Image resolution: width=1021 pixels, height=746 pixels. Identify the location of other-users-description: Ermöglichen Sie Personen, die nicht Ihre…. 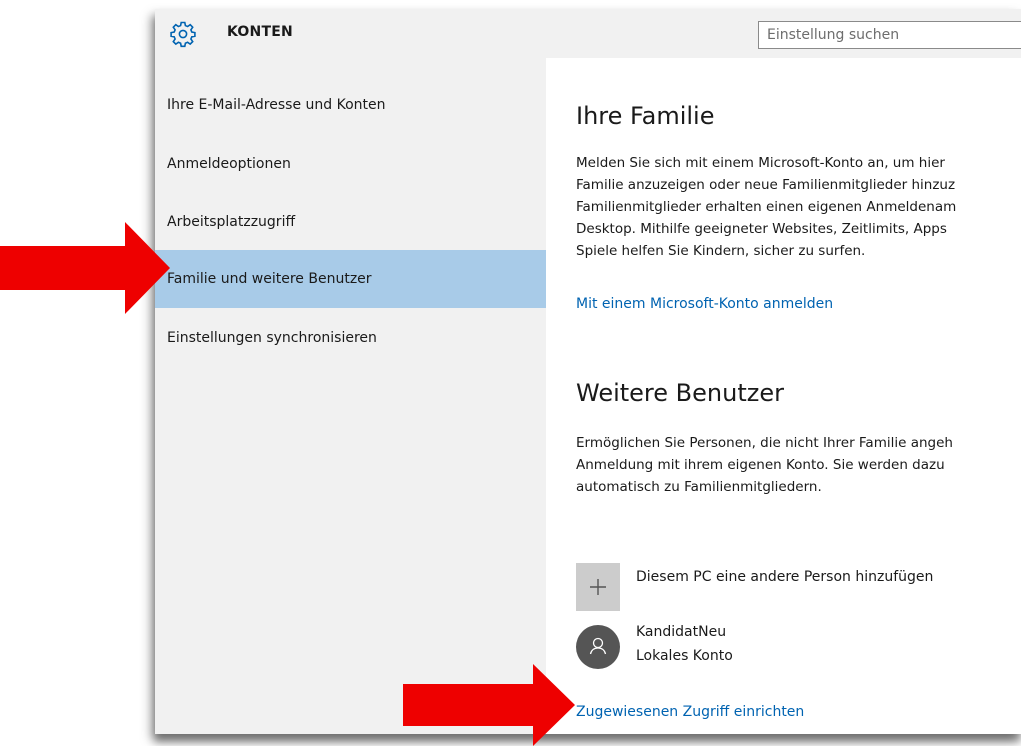
(798, 465).